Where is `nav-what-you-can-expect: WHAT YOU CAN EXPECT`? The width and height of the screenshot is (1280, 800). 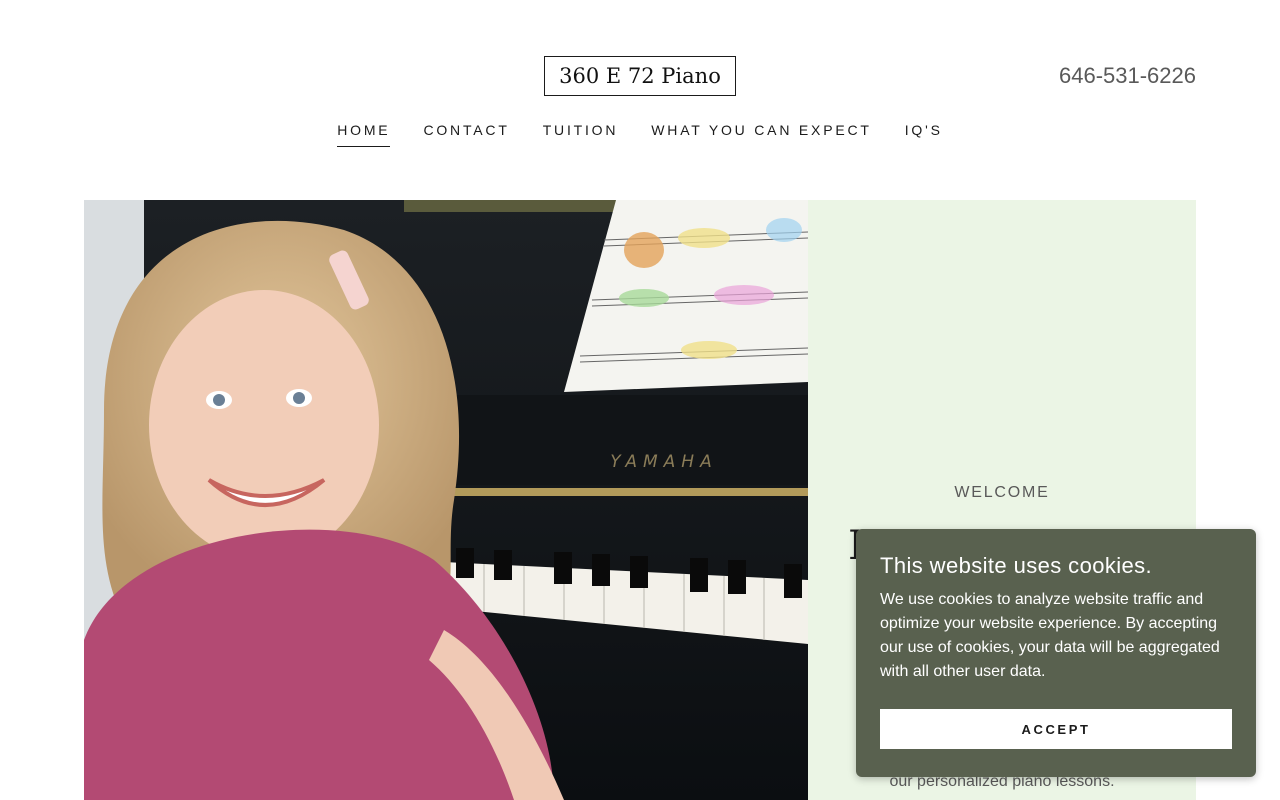
nav-what-you-can-expect: WHAT YOU CAN EXPECT is located at coordinates (761, 134).